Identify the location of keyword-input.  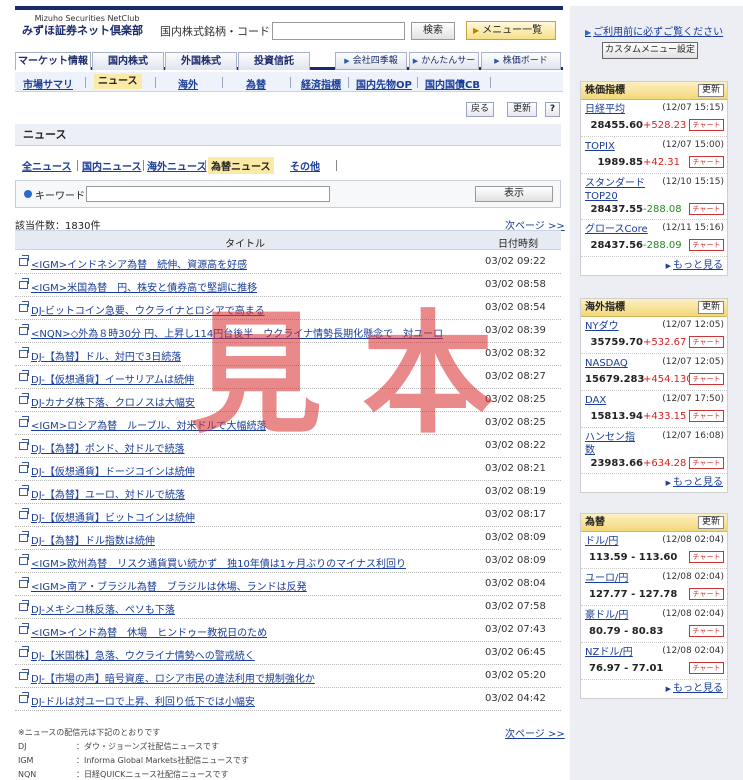
(208, 194).